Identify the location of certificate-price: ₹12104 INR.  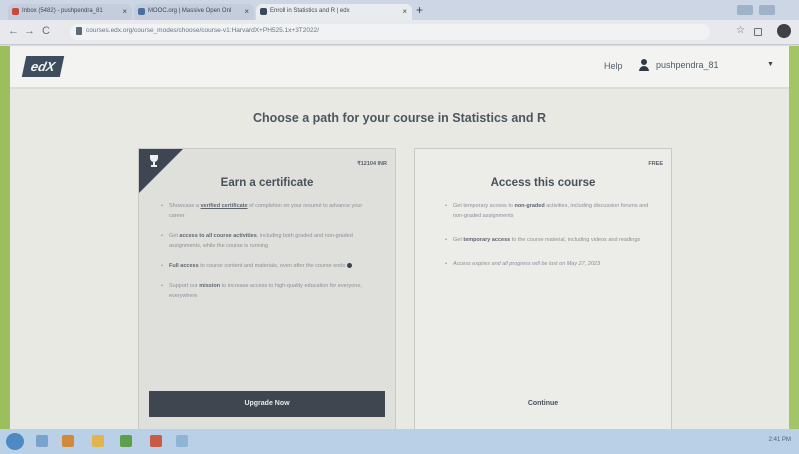
(372, 164).